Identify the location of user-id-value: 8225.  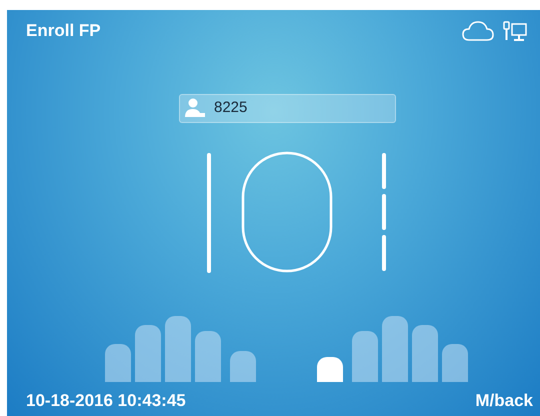
(231, 108).